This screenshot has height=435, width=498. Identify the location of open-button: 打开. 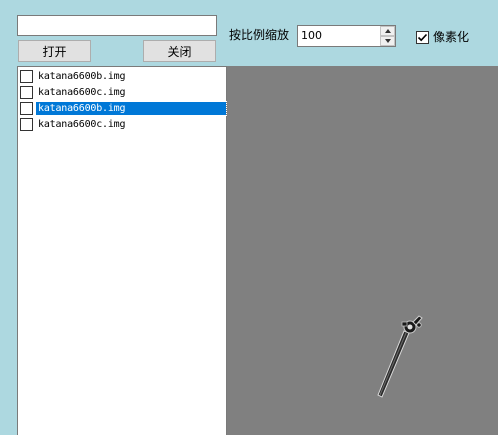
(54, 51).